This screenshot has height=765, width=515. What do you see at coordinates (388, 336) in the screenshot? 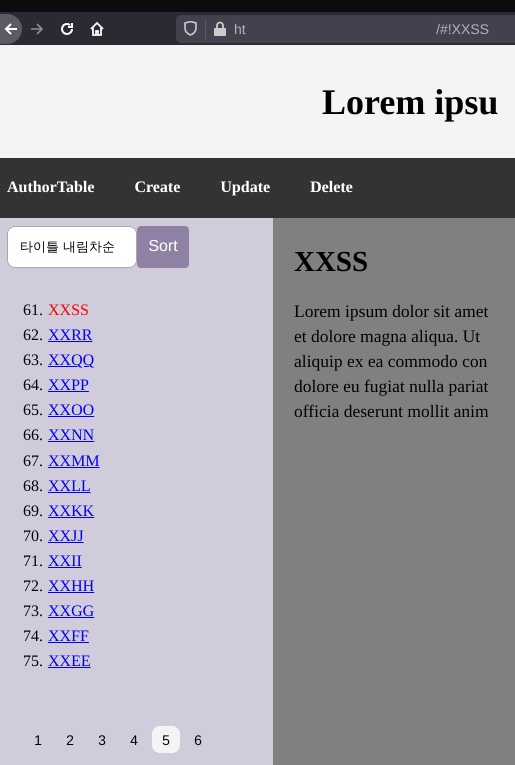
I see `body-text: et dolore magna aliqua. Ut` at bounding box center [388, 336].